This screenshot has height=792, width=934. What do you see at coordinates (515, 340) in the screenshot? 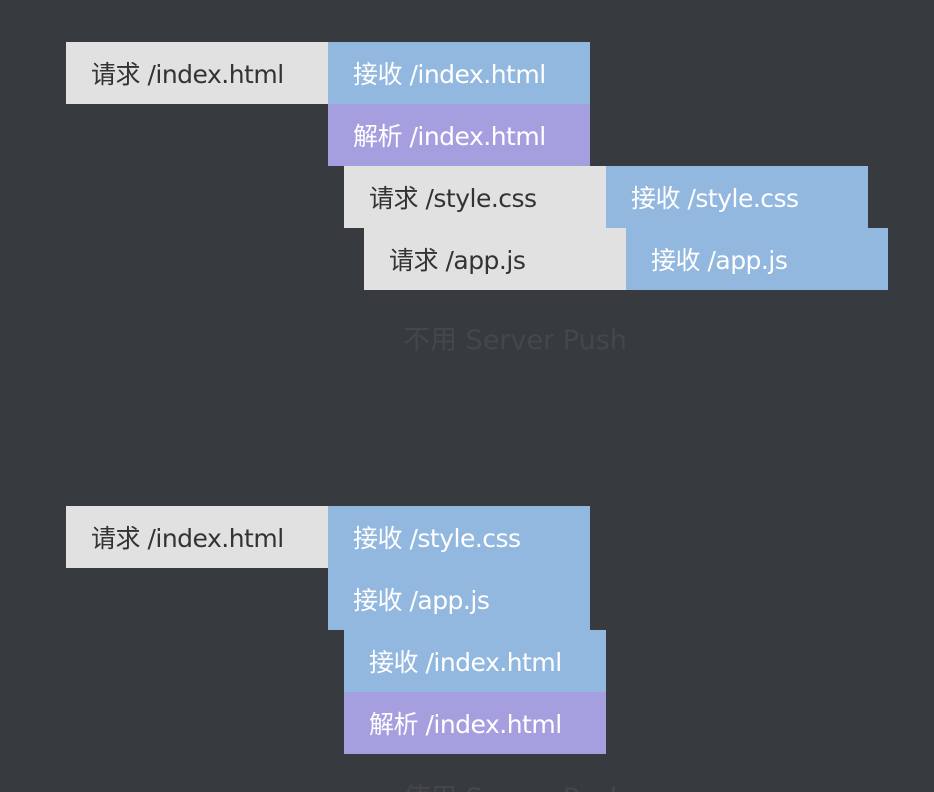
I see `caption-without-server-push: 不用 Server Push` at bounding box center [515, 340].